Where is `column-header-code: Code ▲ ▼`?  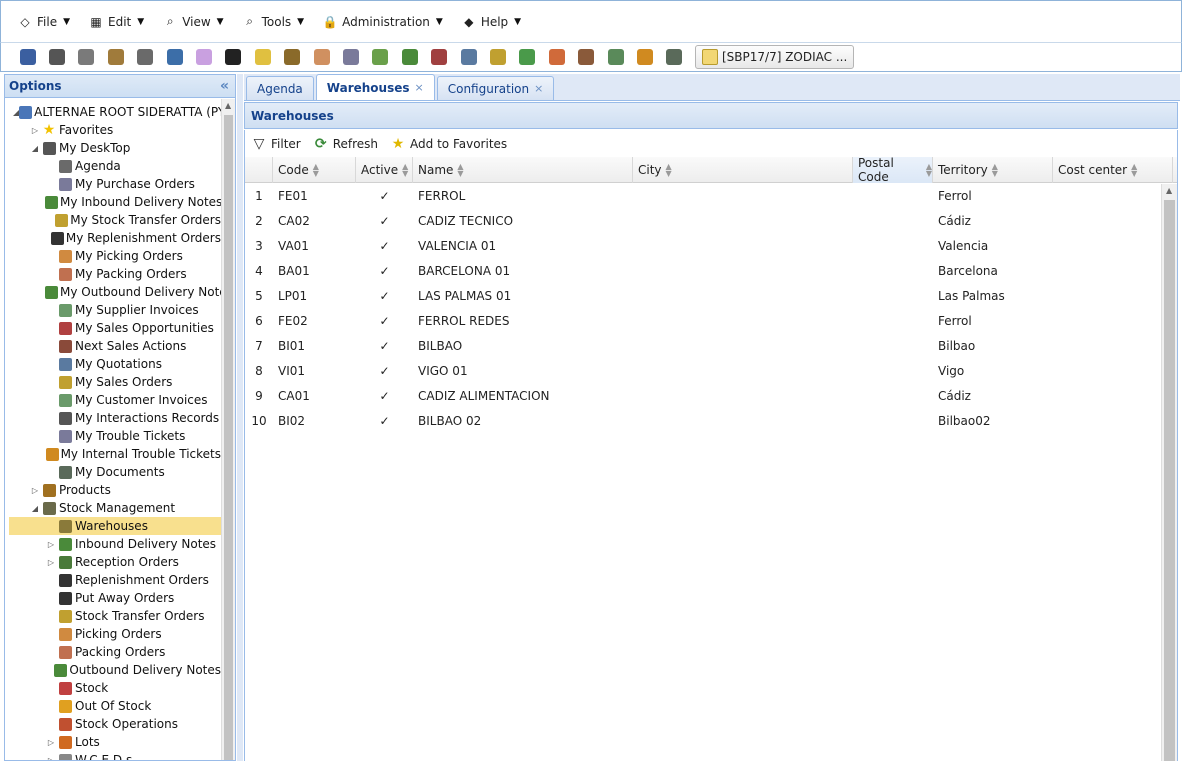
column-header-code: Code ▲ ▼ is located at coordinates (314, 170).